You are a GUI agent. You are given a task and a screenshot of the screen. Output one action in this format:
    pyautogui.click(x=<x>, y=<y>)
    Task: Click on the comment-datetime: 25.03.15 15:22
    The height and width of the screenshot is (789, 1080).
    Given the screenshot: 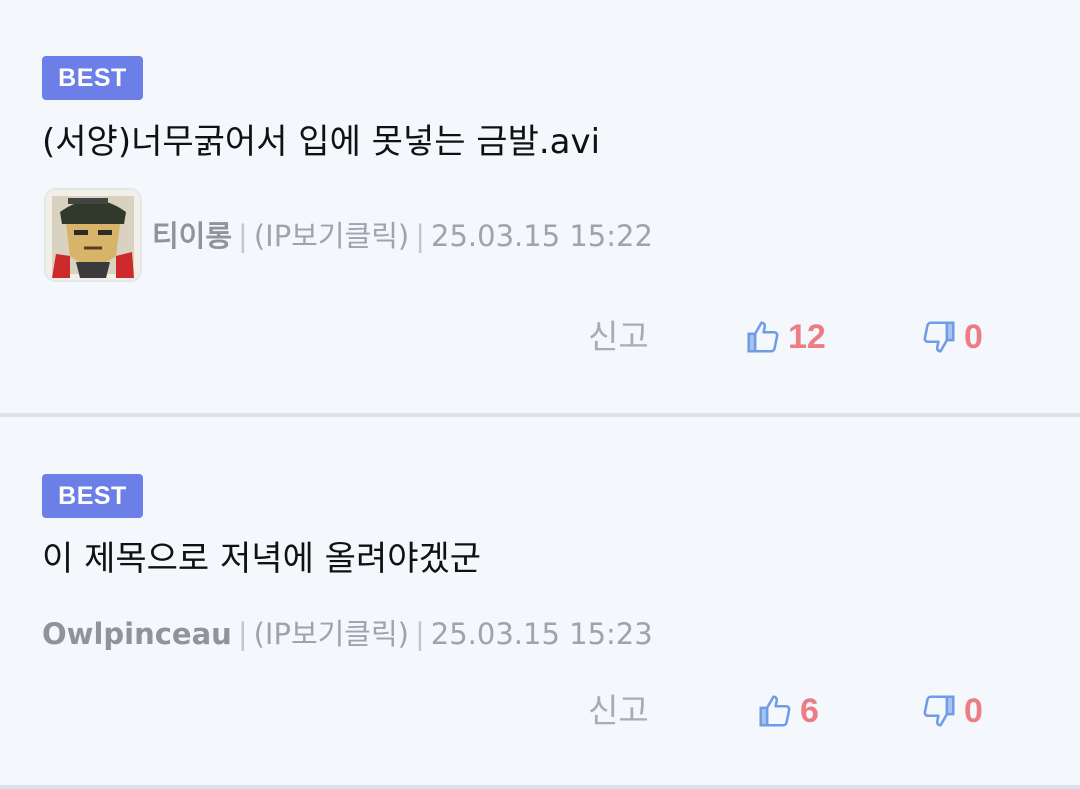 What is the action you would take?
    pyautogui.click(x=542, y=236)
    